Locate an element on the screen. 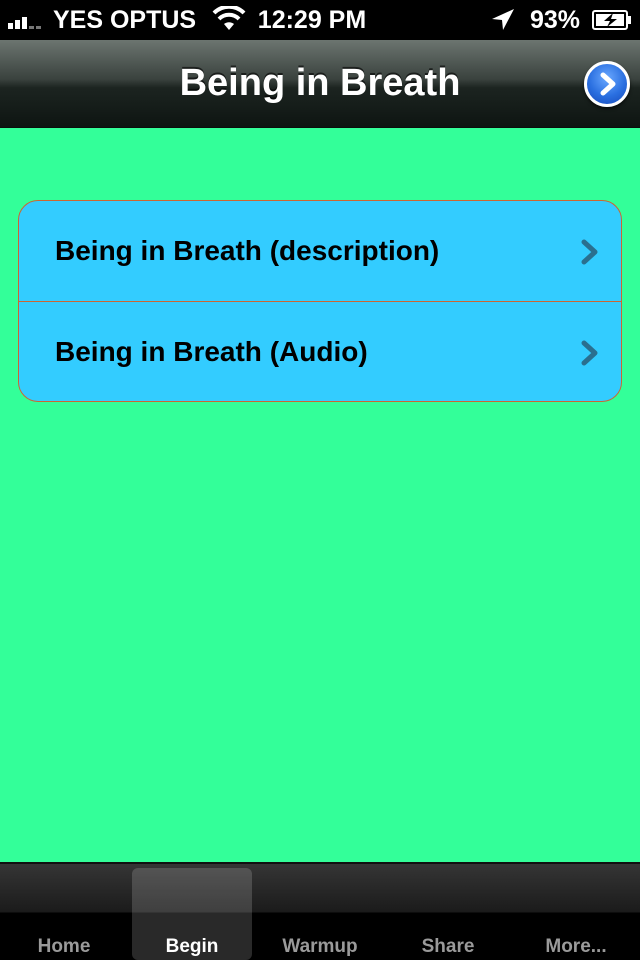 This screenshot has height=960, width=640. row-label: Being in Breath (Audio) is located at coordinates (211, 351).